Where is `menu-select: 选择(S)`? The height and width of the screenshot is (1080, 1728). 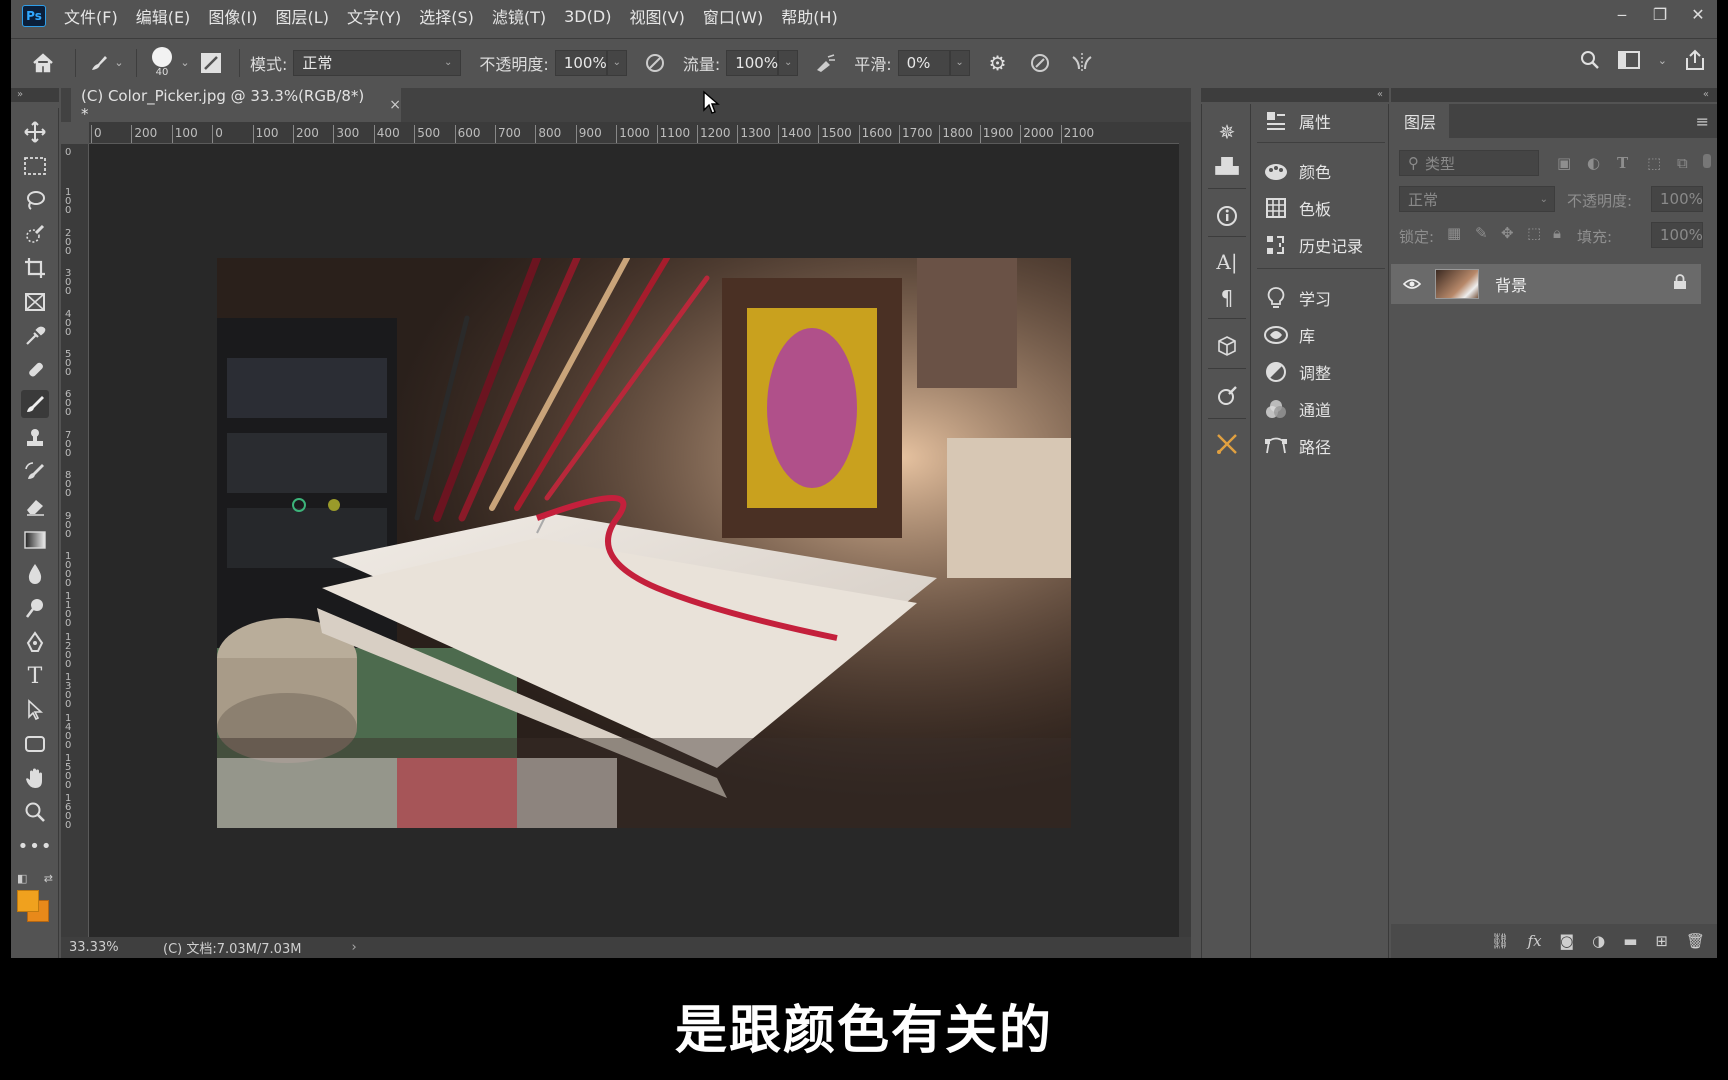 menu-select: 选择(S) is located at coordinates (446, 16).